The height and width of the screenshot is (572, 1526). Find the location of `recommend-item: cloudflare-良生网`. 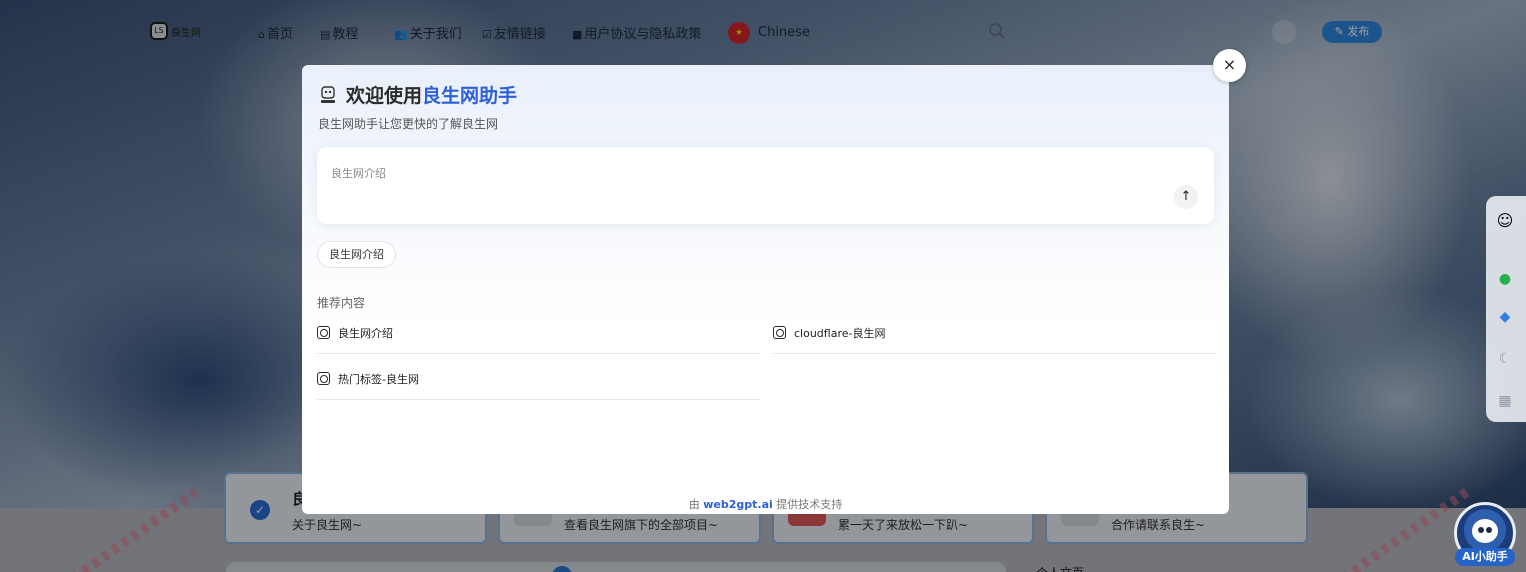

recommend-item: cloudflare-良生网 is located at coordinates (994, 336).